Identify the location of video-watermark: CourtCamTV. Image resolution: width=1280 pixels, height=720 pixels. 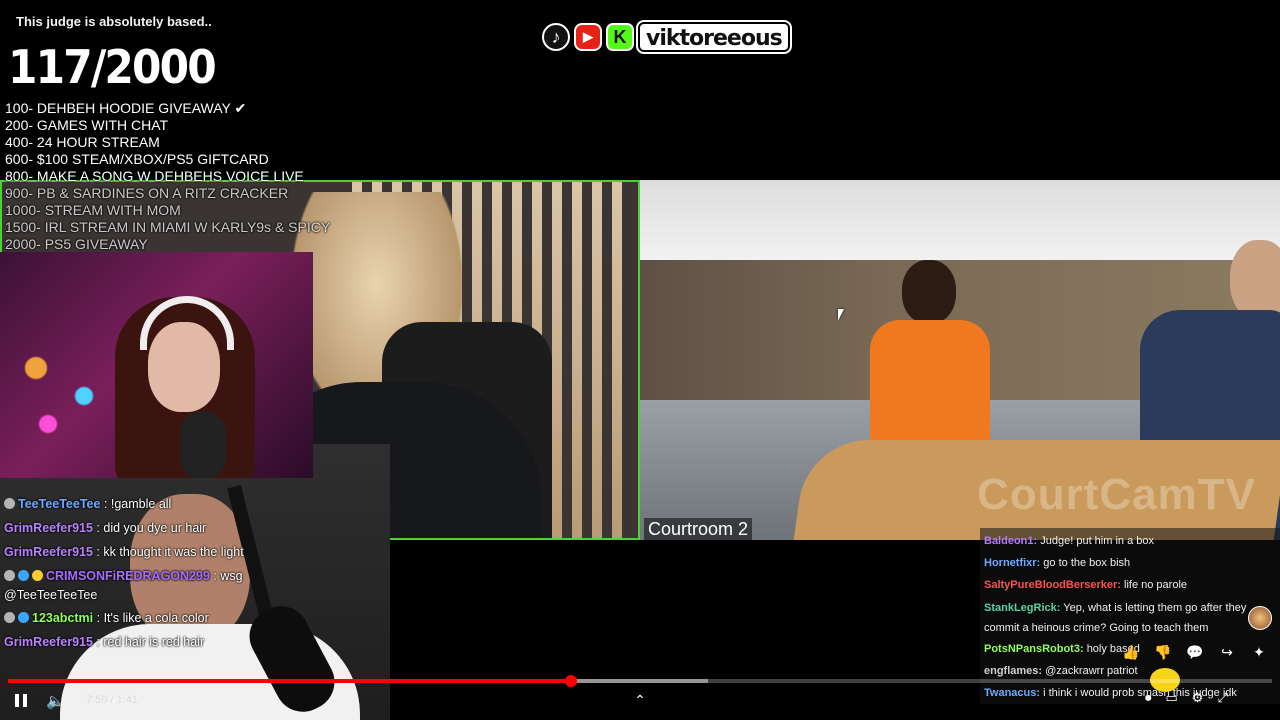
(1116, 494).